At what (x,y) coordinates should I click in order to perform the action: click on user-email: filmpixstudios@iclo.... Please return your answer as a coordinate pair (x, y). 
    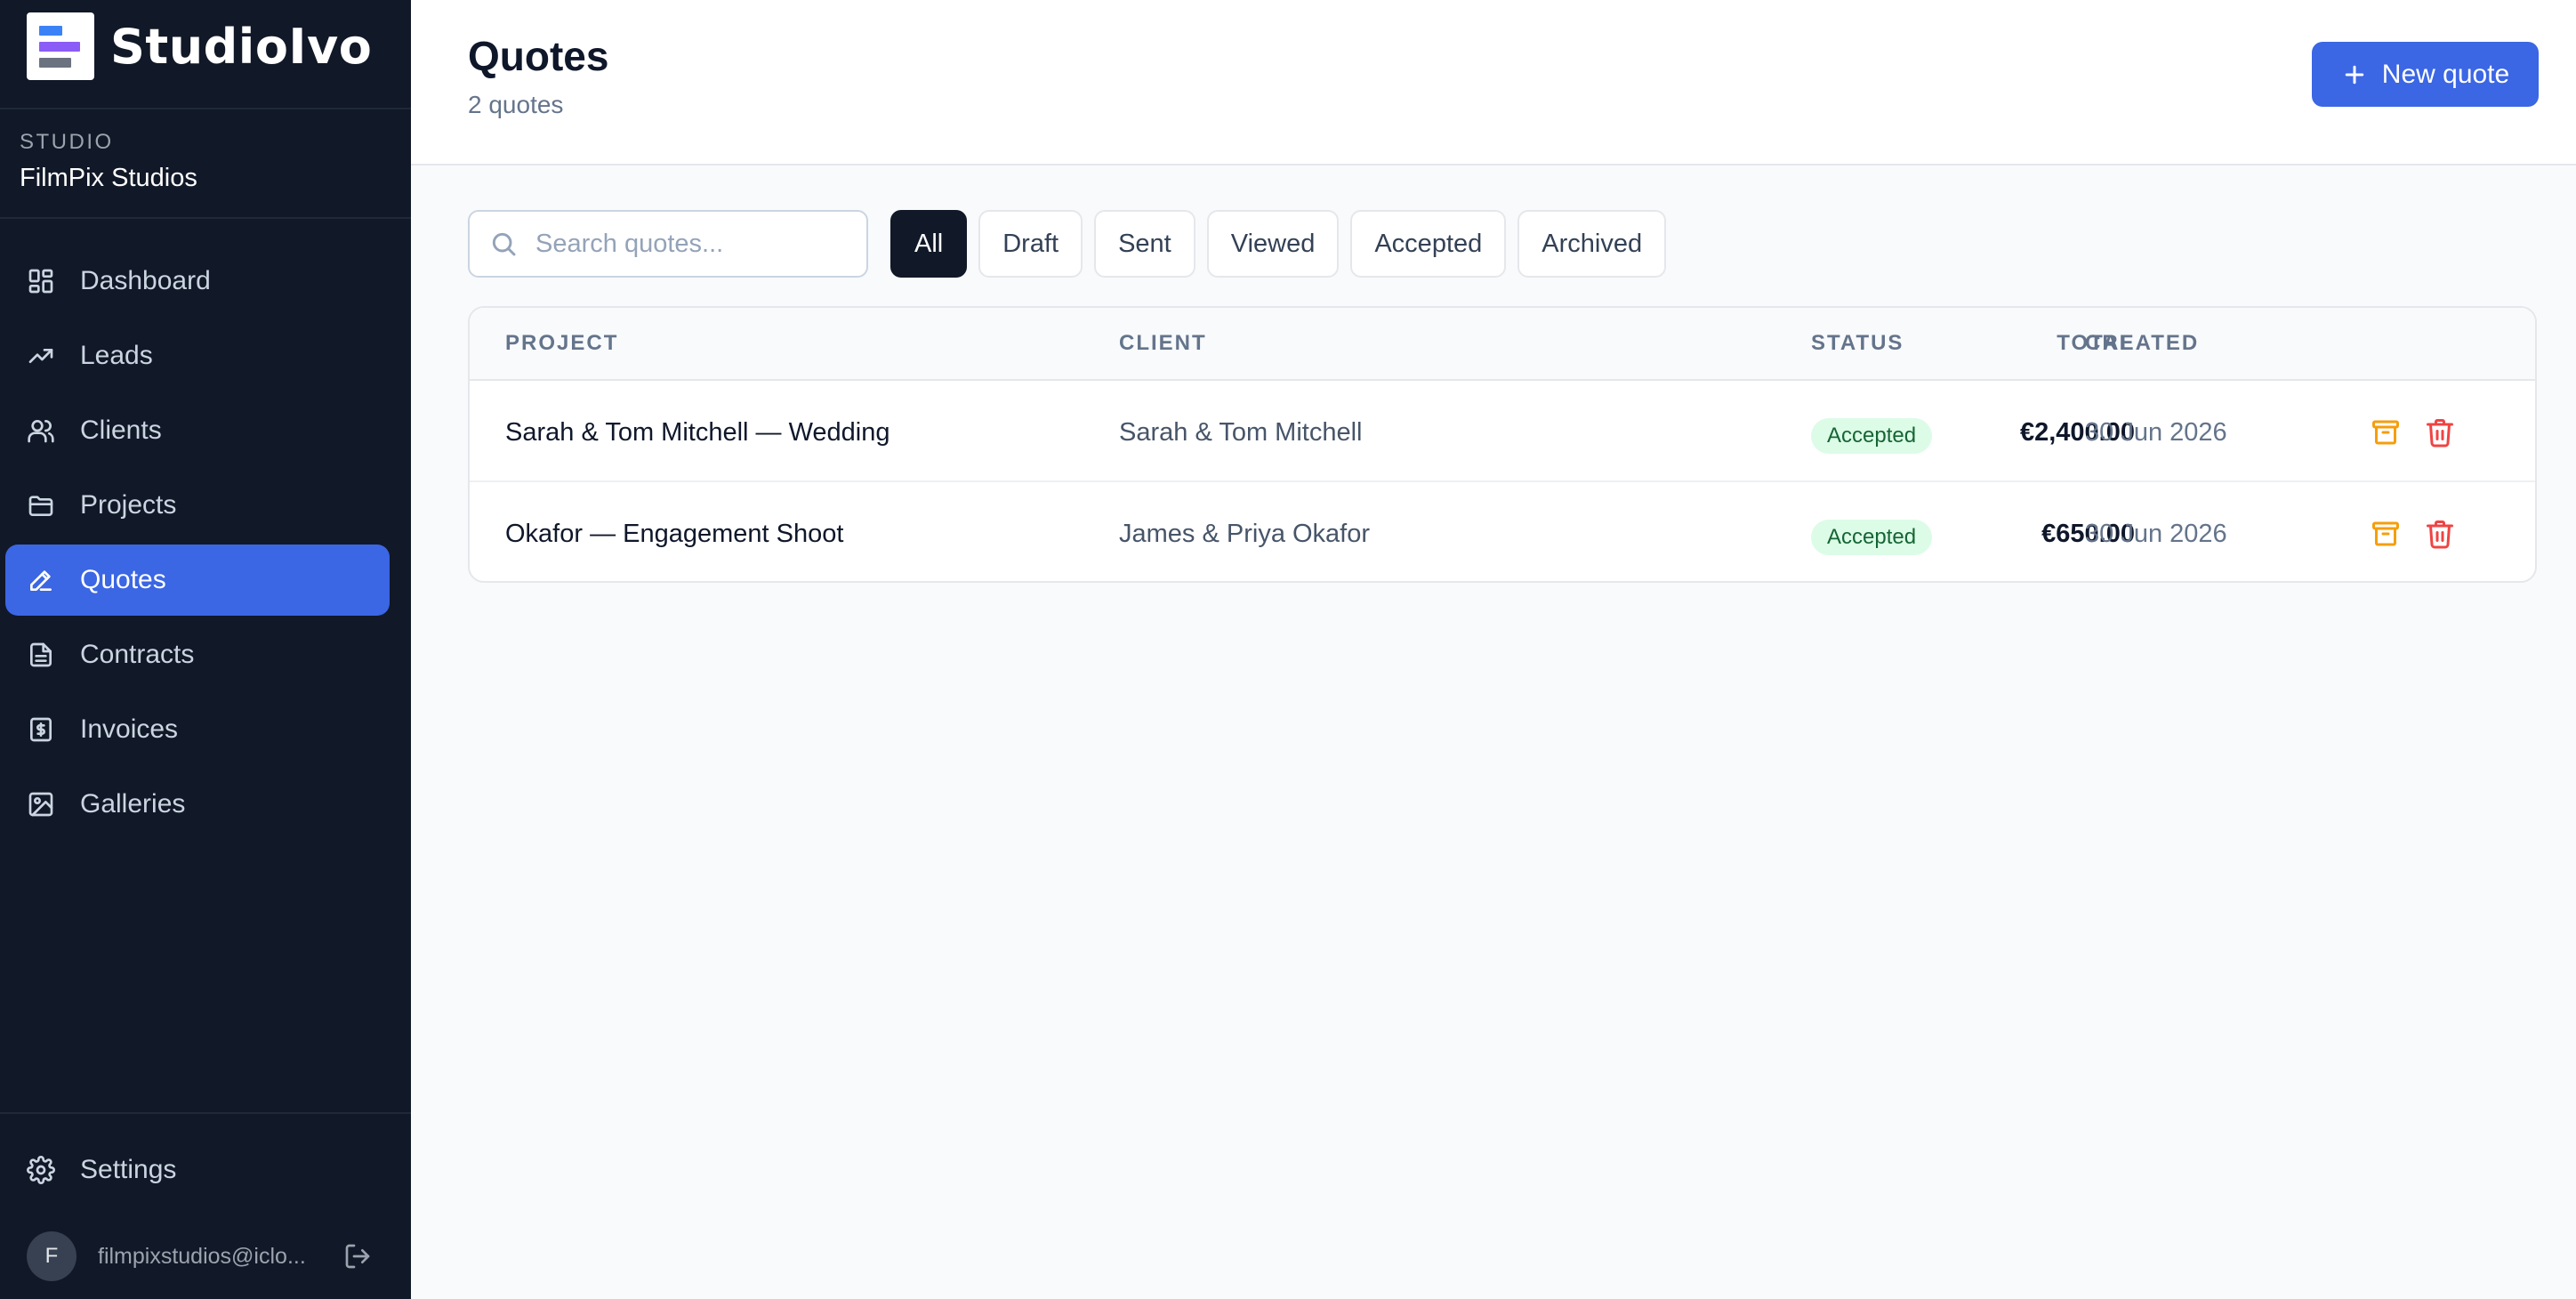
    Looking at the image, I should click on (202, 1256).